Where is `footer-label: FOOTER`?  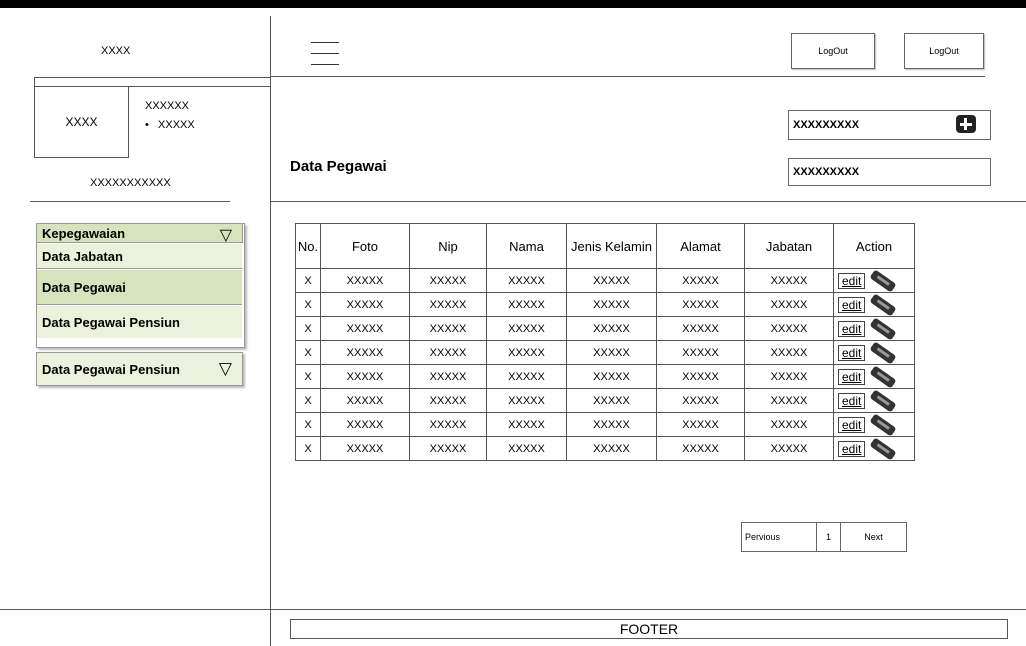
footer-label: FOOTER is located at coordinates (649, 629).